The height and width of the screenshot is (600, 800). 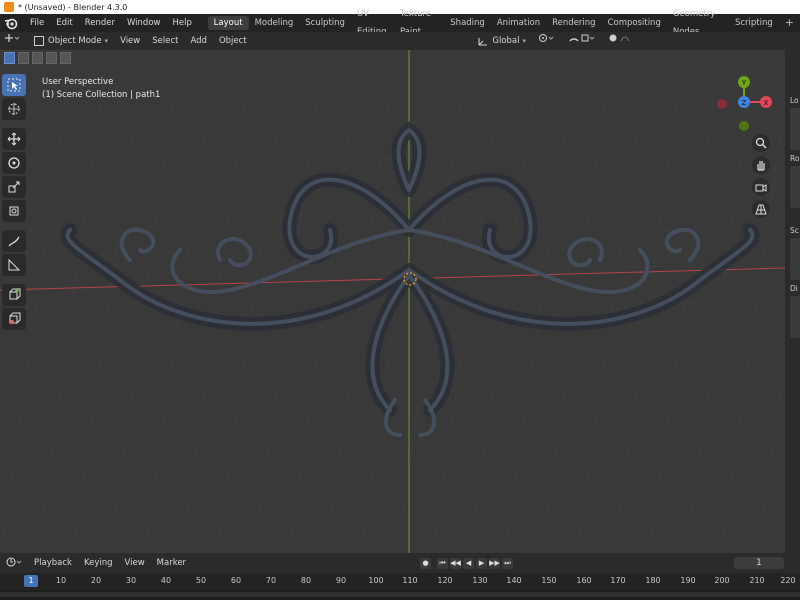 What do you see at coordinates (11, 23) in the screenshot?
I see `blender-logo-icon` at bounding box center [11, 23].